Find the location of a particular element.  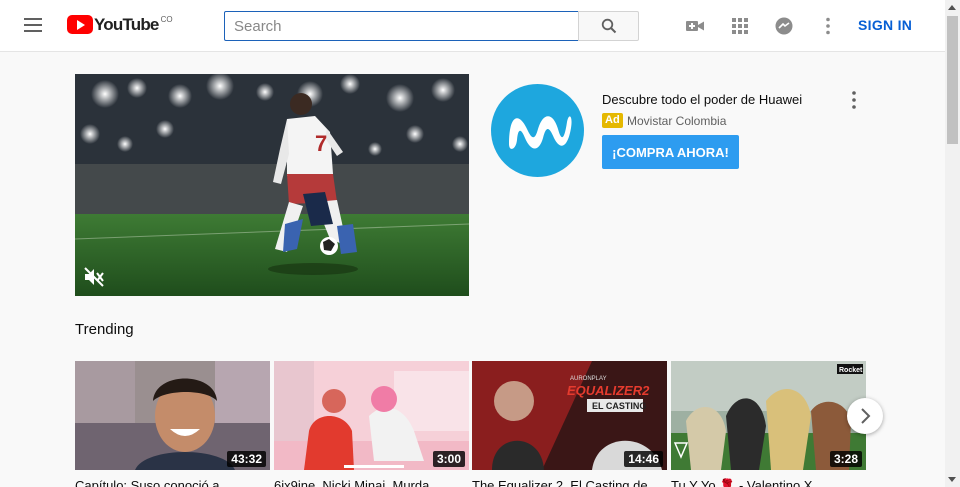

scrollbar is located at coordinates (952, 243).